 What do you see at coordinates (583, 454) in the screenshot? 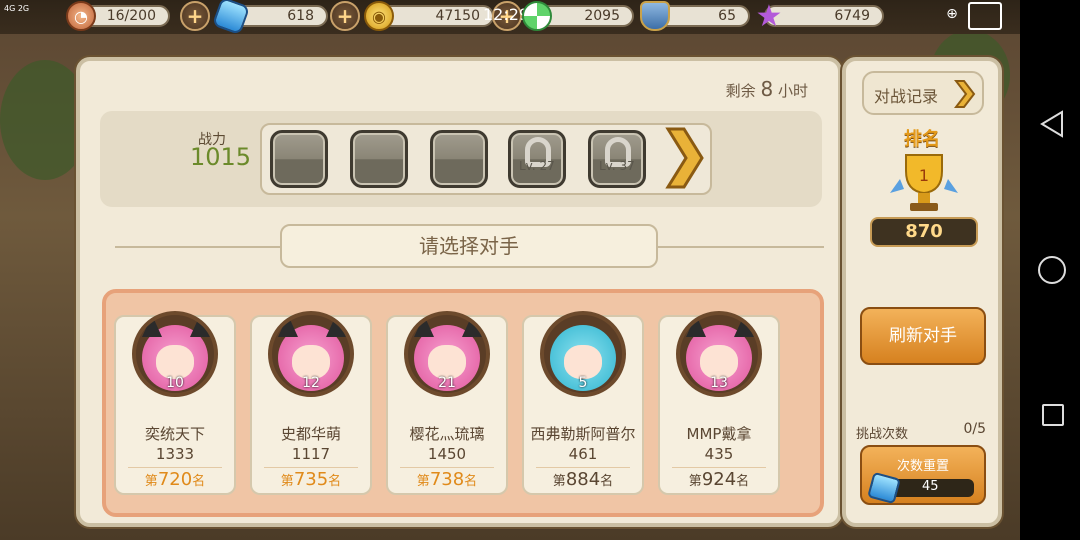
I see `opponent-power: 461` at bounding box center [583, 454].